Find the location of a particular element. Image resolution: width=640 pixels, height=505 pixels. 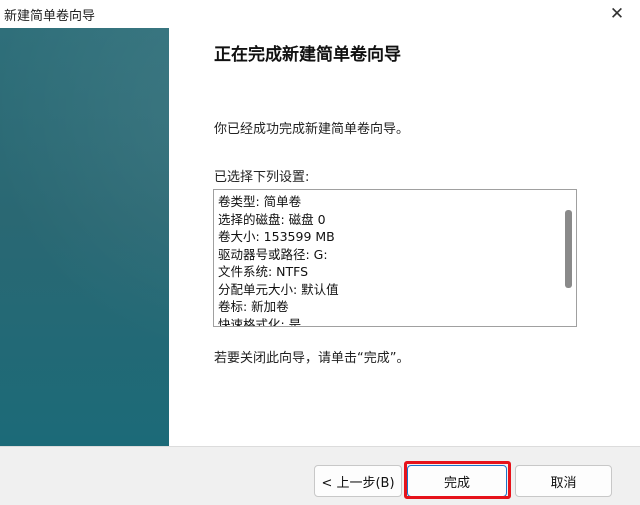

cancel-button: 取消 is located at coordinates (563, 481).